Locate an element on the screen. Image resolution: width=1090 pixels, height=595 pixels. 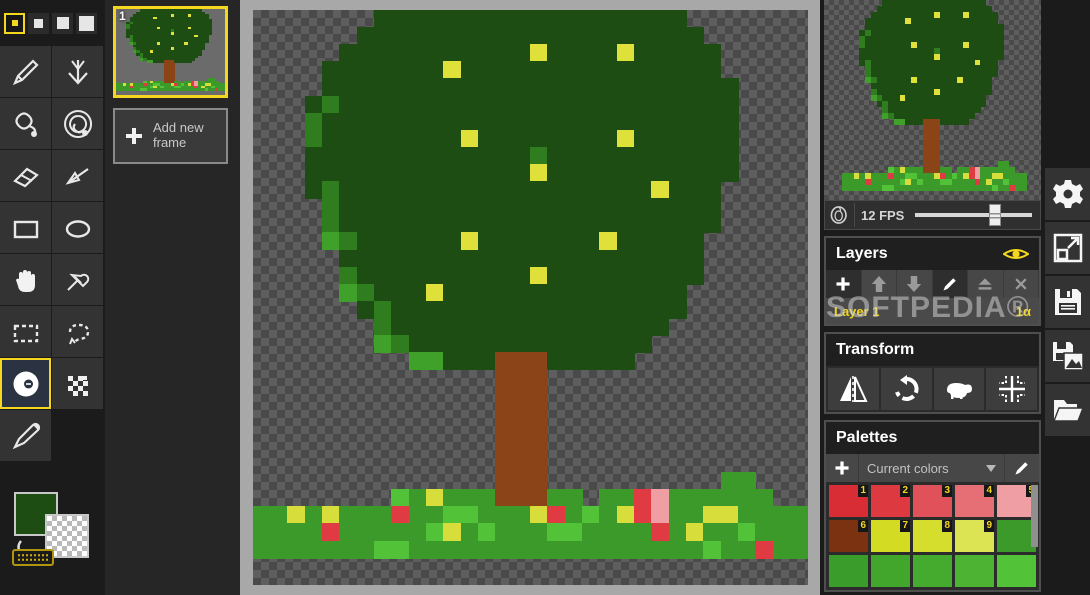
sheep-button is located at coordinates (959, 389).